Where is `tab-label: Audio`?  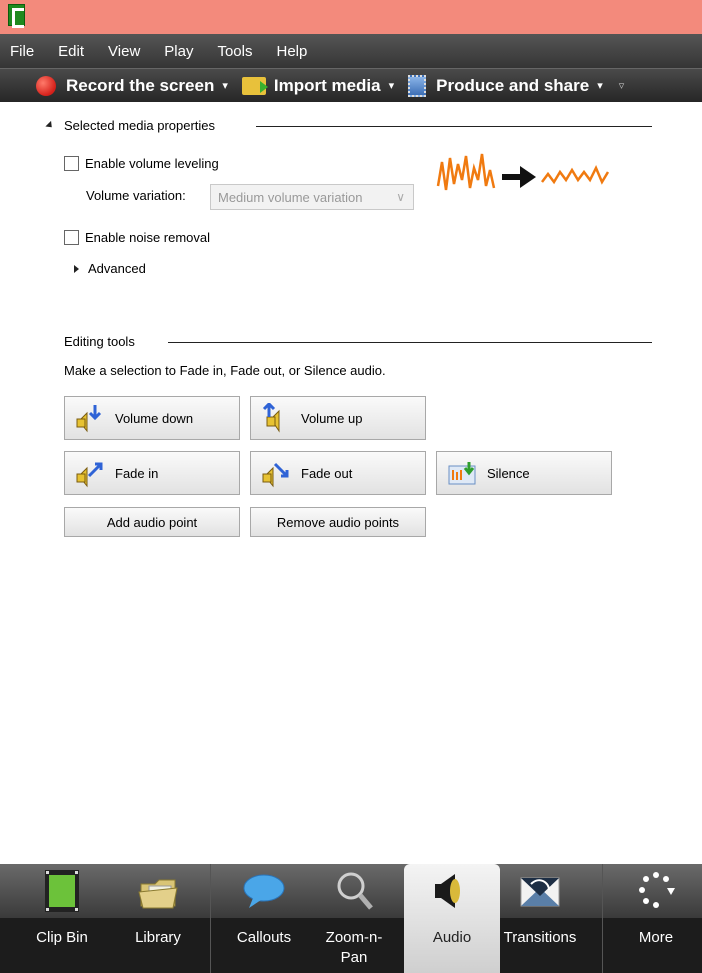 tab-label: Audio is located at coordinates (452, 937).